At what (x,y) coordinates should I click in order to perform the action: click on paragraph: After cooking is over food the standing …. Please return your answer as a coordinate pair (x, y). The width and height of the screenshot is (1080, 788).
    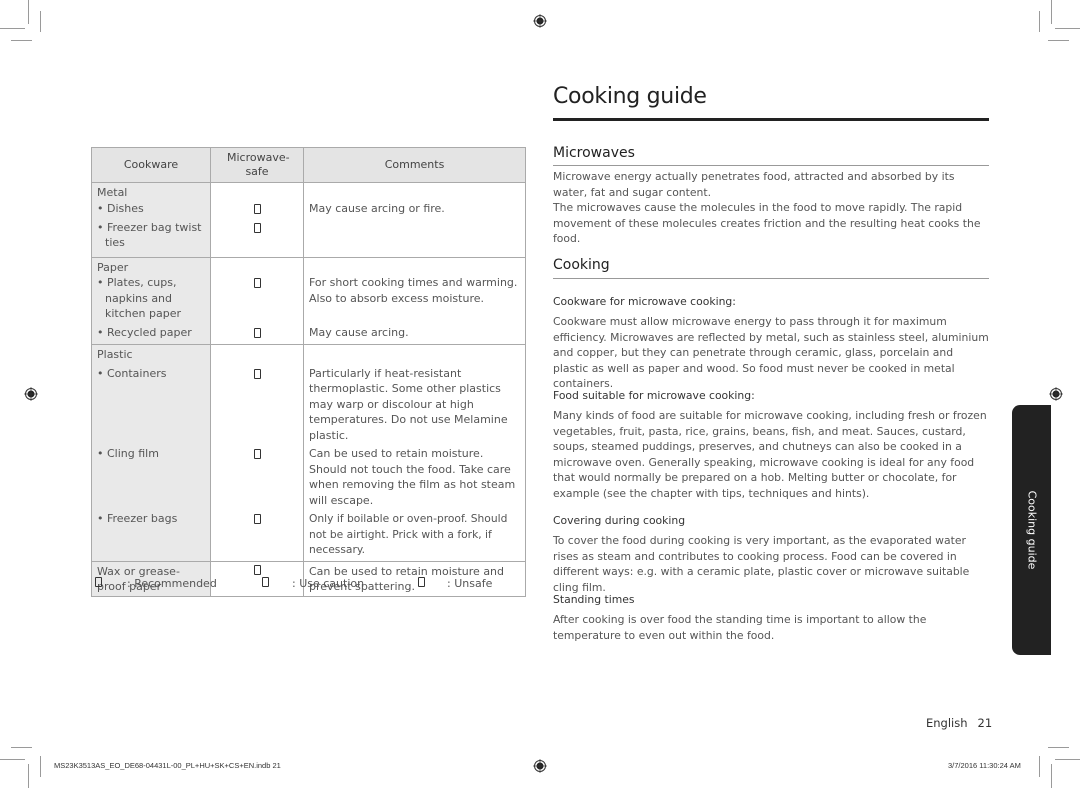
    Looking at the image, I should click on (740, 627).